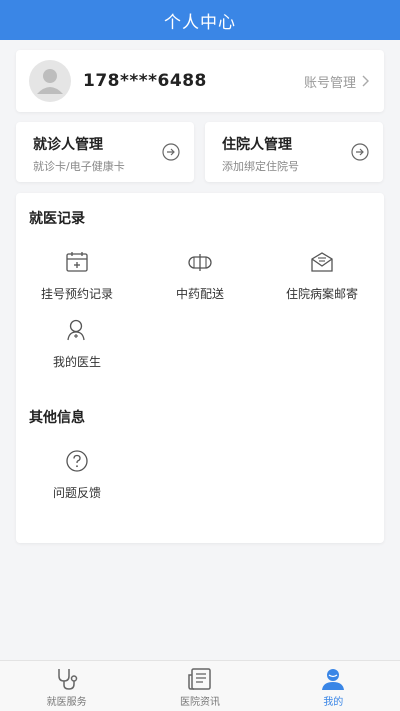 The height and width of the screenshot is (711, 400). Describe the element at coordinates (57, 418) in the screenshot. I see `other-section-title: 其他信息` at that location.